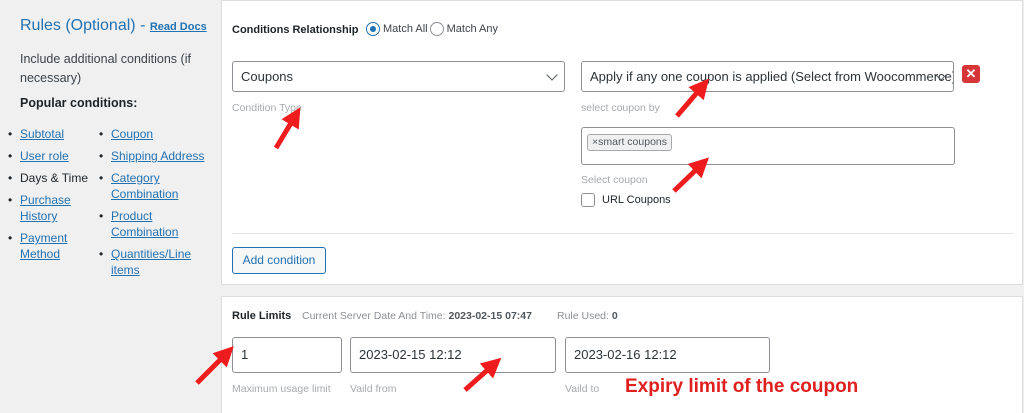 Image resolution: width=1024 pixels, height=413 pixels. I want to click on valid-to-hint: Vaild to, so click(582, 389).